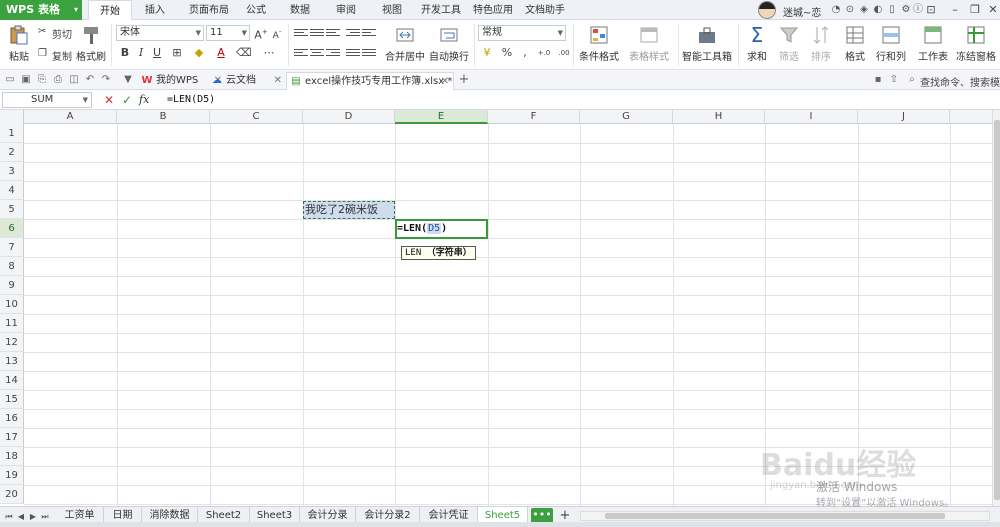 This screenshot has height=527, width=1000. Describe the element at coordinates (707, 43) in the screenshot. I see `smart-toolbox-button: 智能工具箱` at that location.